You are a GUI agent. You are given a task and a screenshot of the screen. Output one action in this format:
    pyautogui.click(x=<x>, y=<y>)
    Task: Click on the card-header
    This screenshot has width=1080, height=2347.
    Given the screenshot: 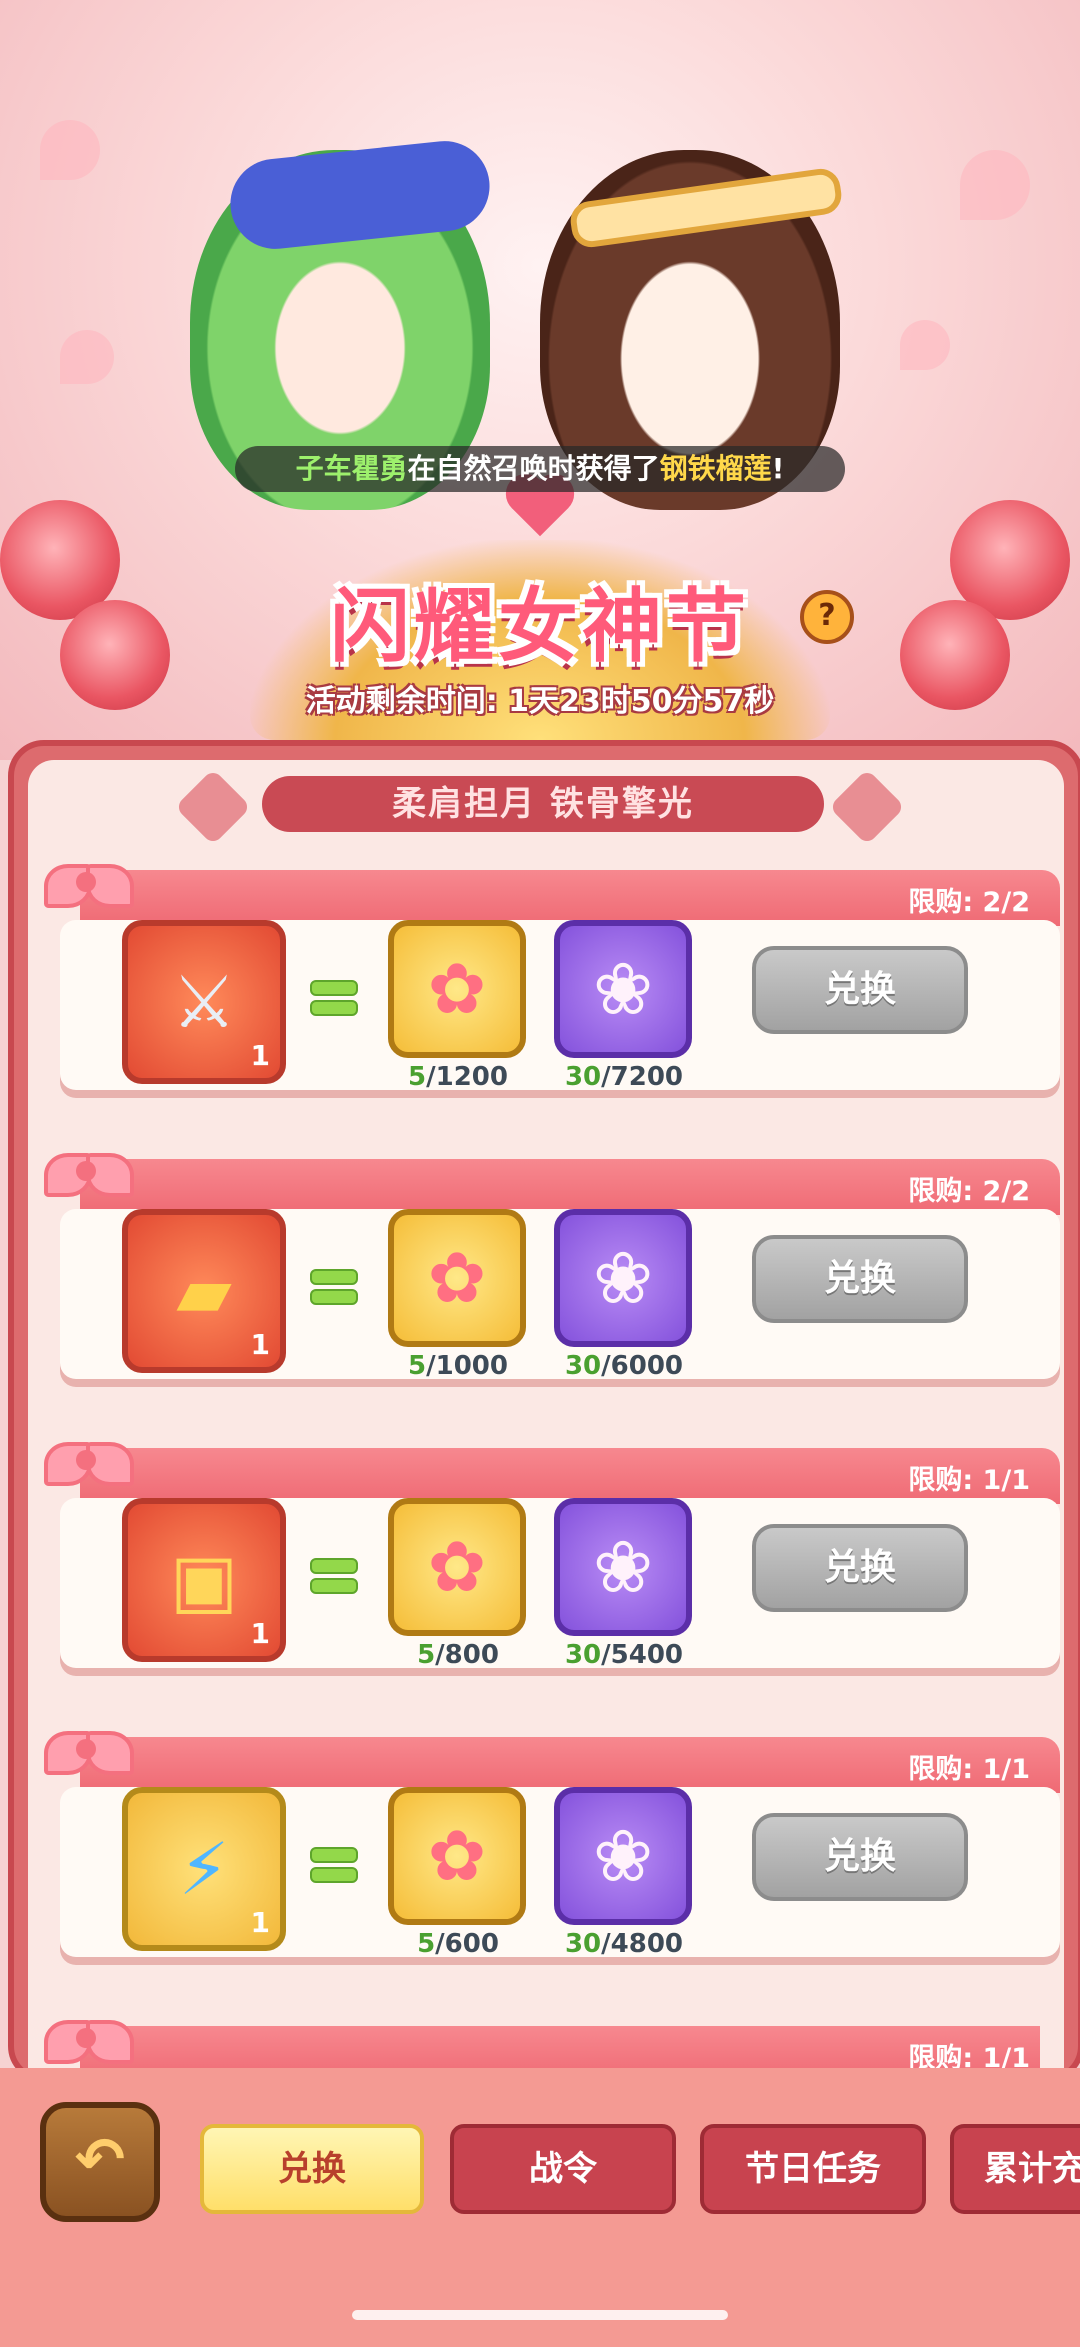 What is the action you would take?
    pyautogui.click(x=560, y=2047)
    